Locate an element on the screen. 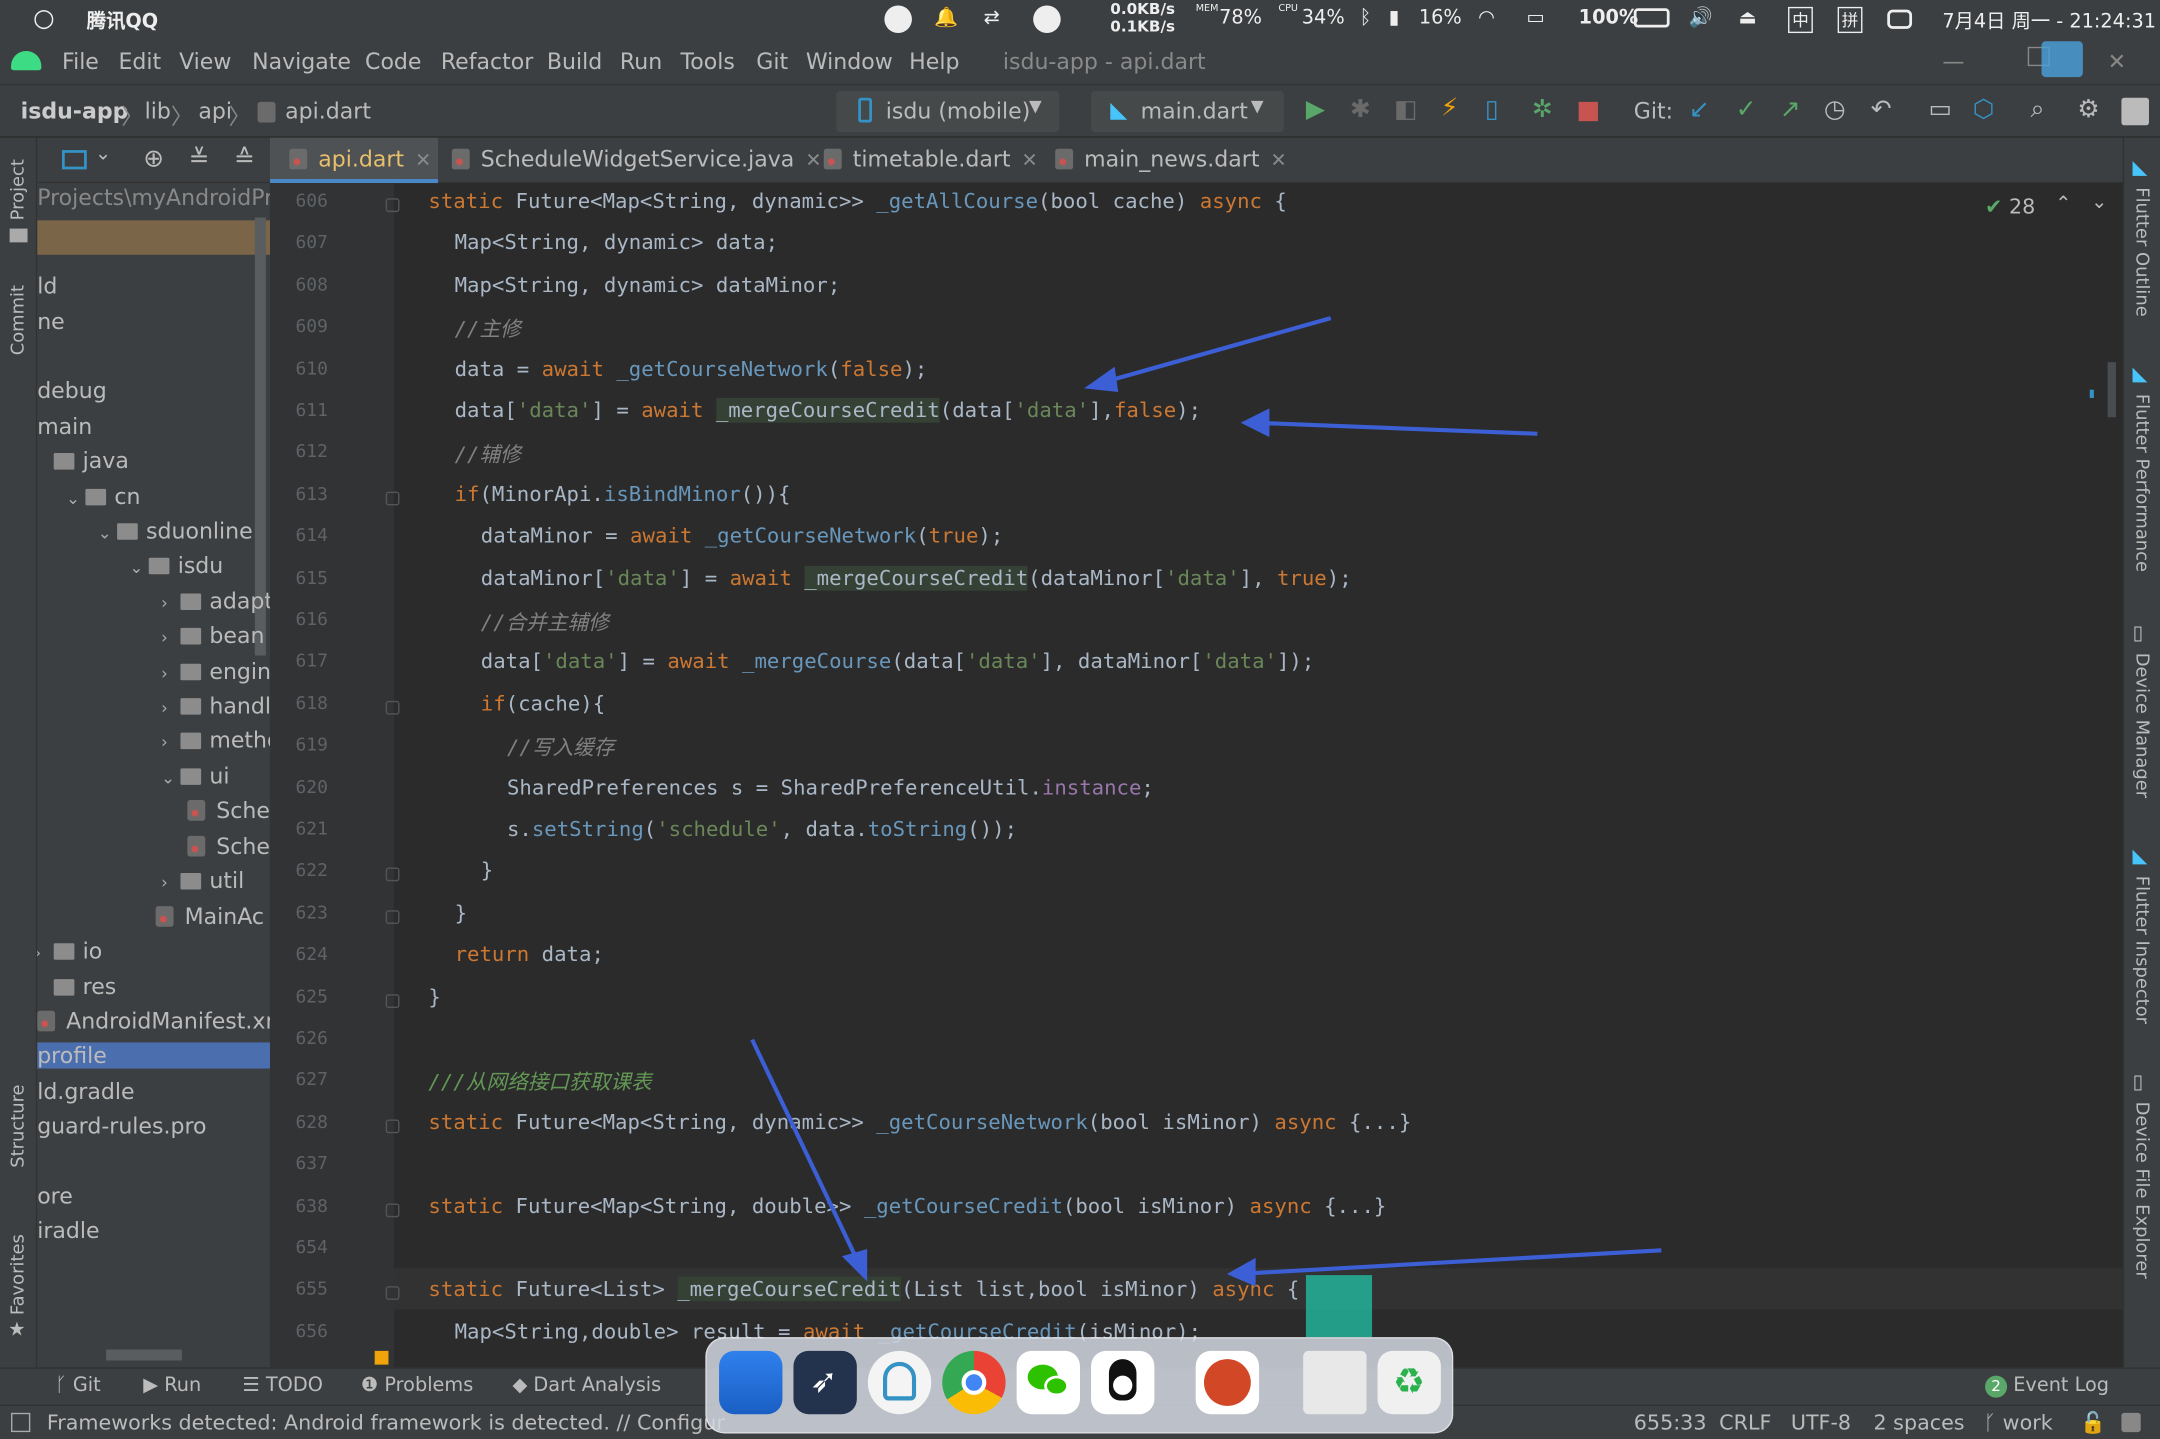 The width and height of the screenshot is (2160, 1439). menu-tools: Tools is located at coordinates (708, 61).